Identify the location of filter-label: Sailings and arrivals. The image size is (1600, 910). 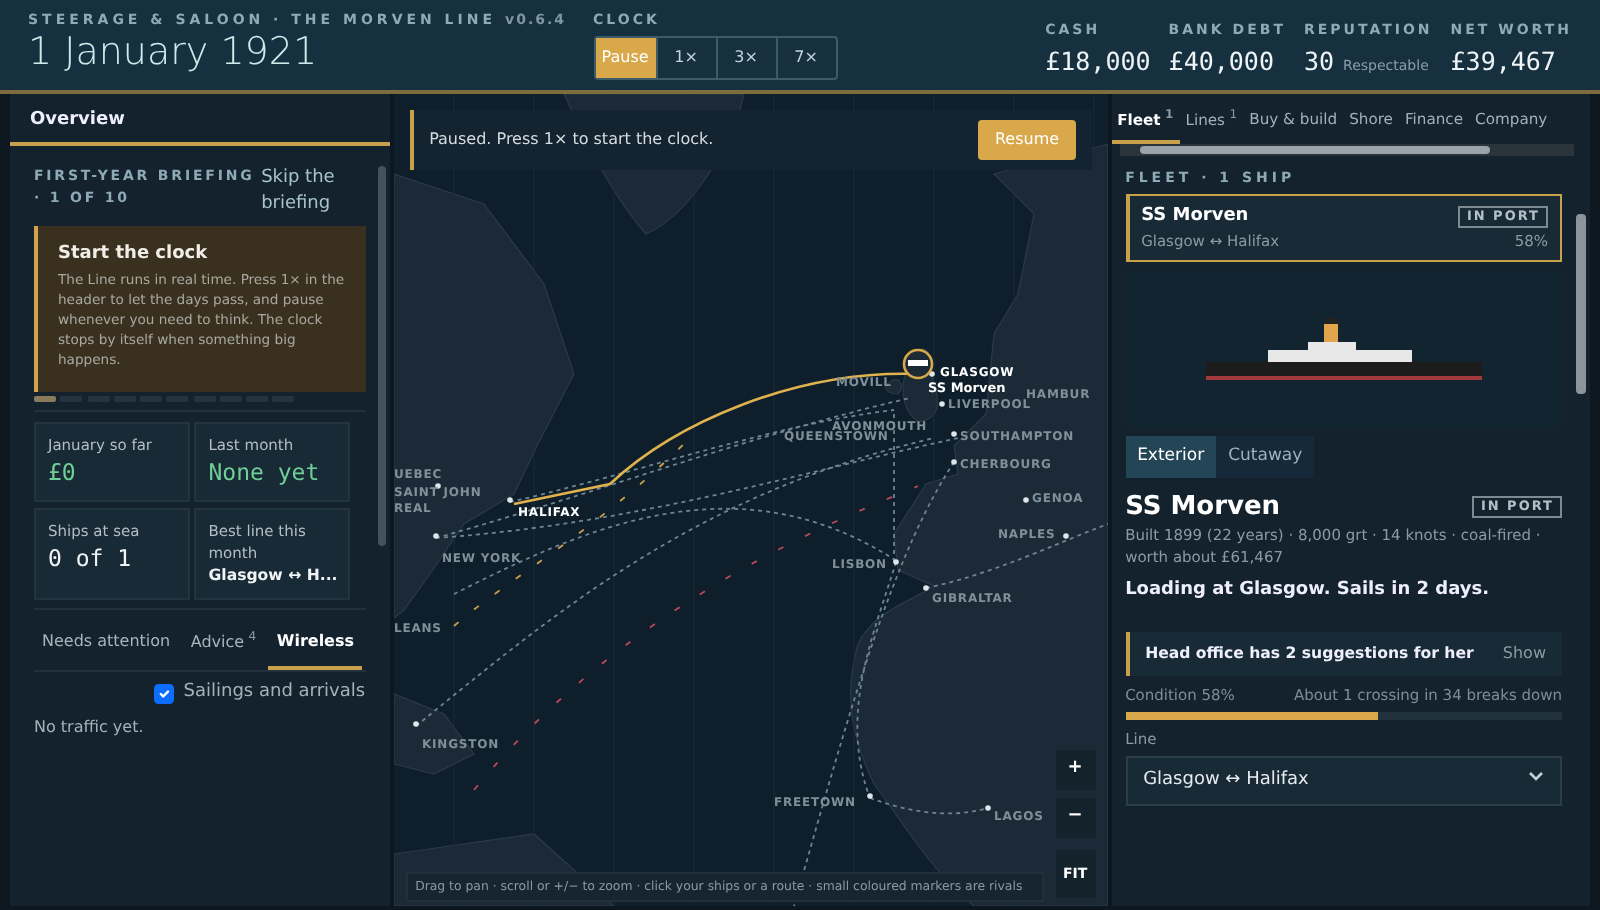
(274, 693).